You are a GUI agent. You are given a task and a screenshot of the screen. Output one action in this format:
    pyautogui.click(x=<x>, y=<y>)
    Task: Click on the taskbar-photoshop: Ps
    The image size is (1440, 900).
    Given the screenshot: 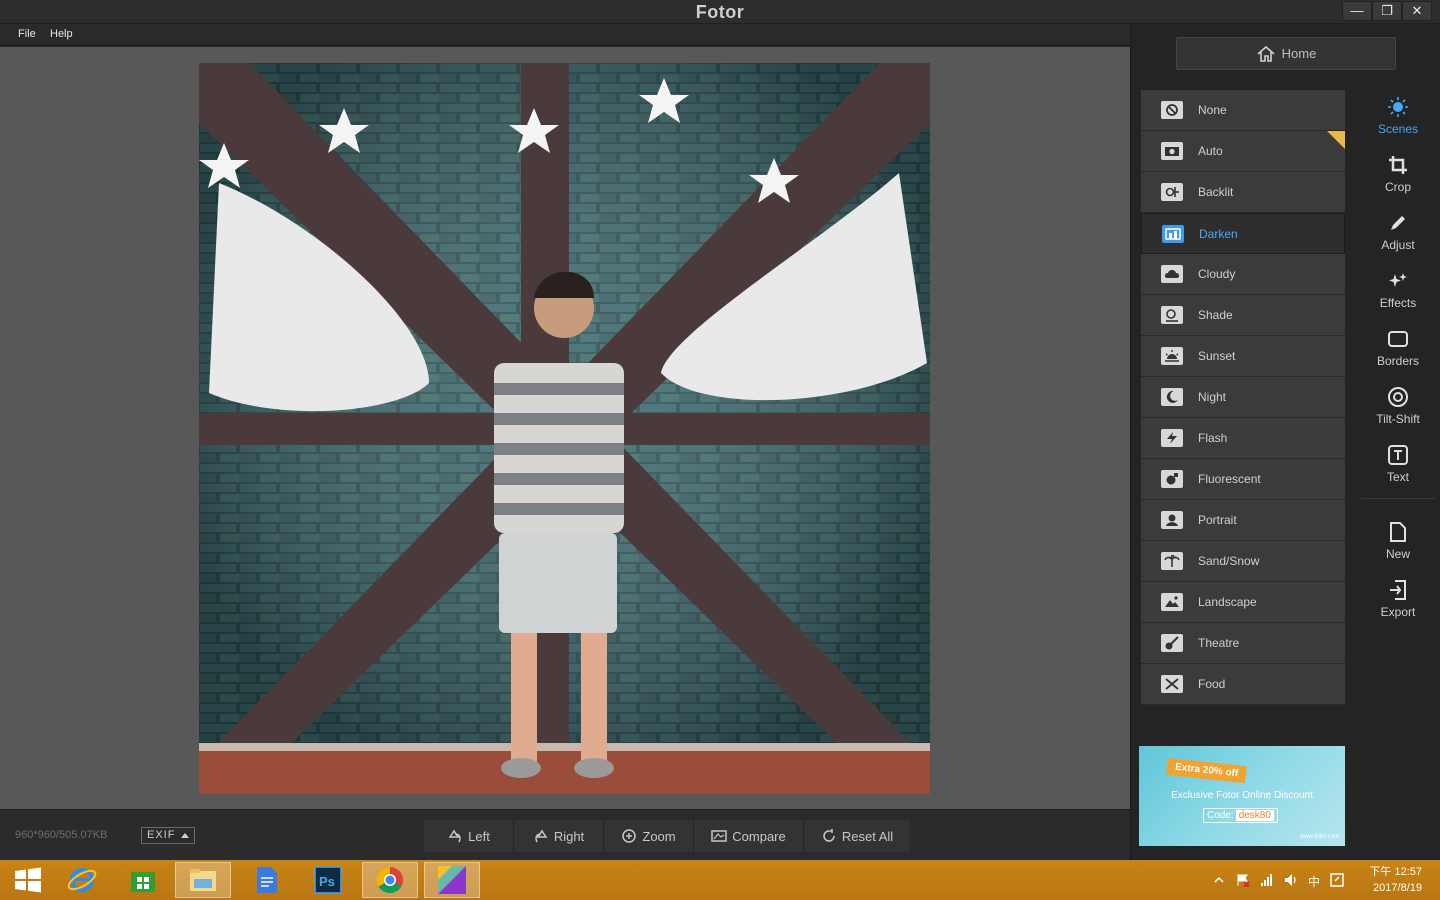 What is the action you would take?
    pyautogui.click(x=328, y=880)
    